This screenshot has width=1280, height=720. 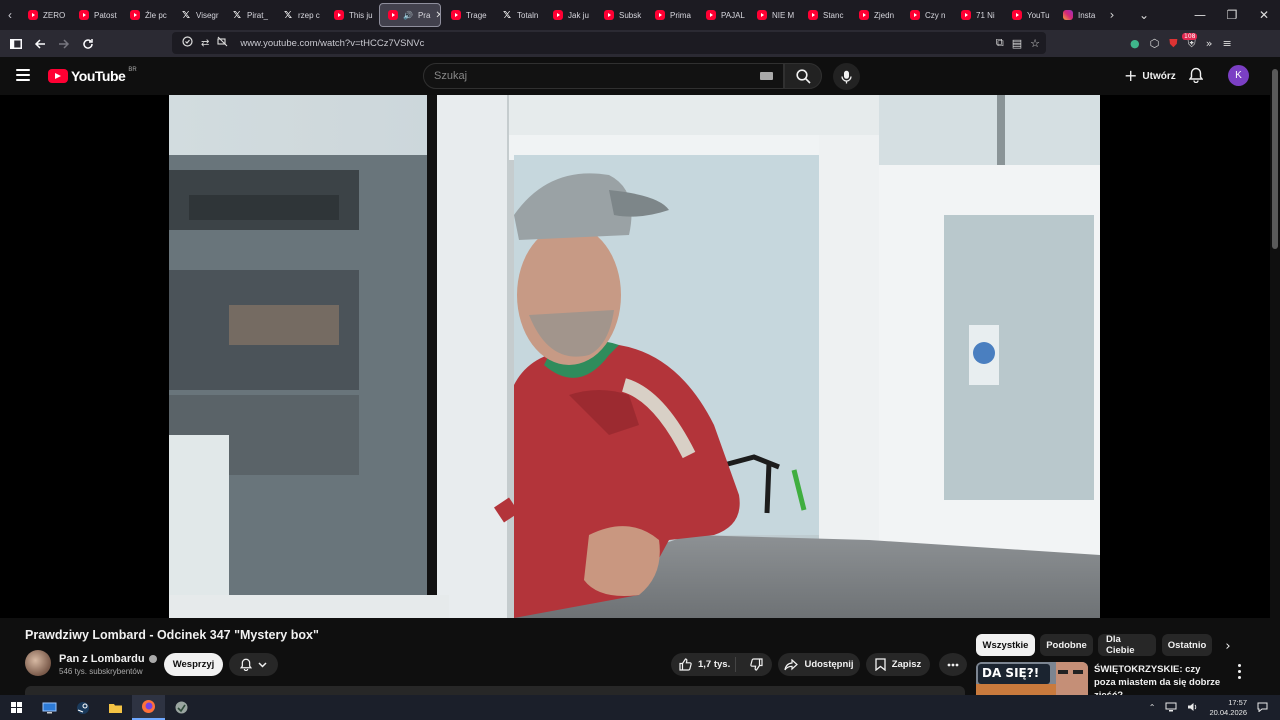 What do you see at coordinates (1209, 43) in the screenshot?
I see `overflow-chevron-icon: »` at bounding box center [1209, 43].